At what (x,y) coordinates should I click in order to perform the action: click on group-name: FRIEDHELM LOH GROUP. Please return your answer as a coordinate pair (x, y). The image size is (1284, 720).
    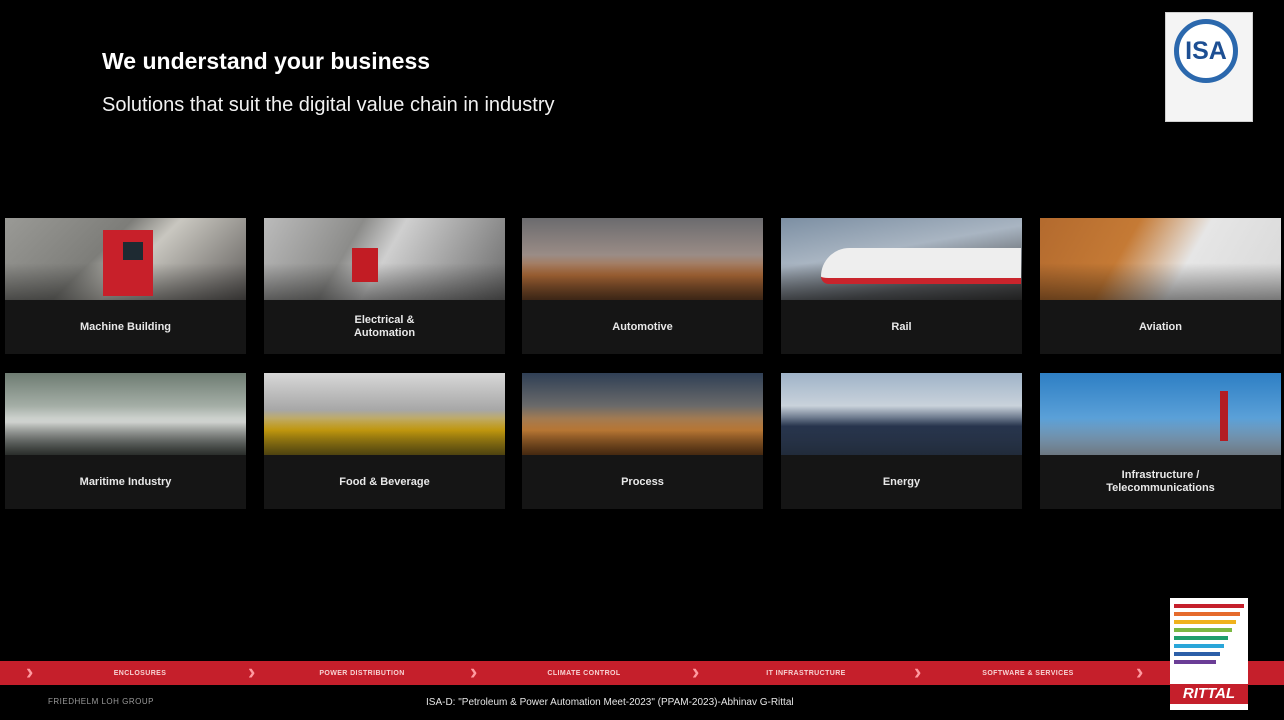
    Looking at the image, I should click on (101, 701).